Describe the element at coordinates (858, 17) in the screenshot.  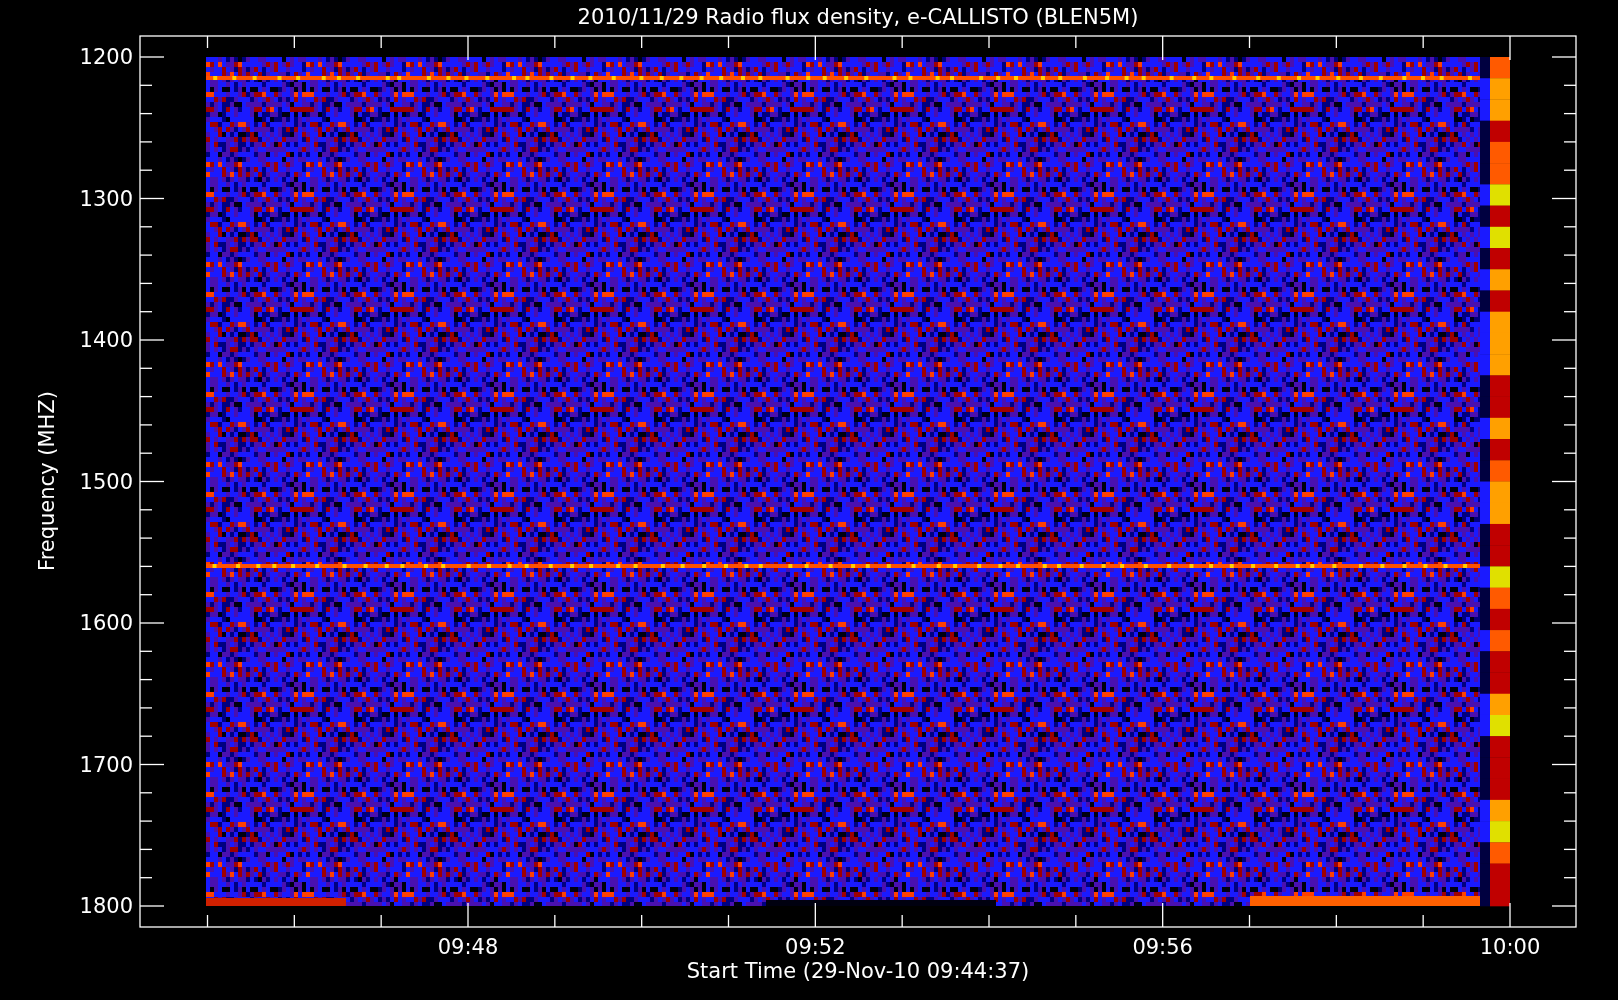
I see `chart-title: 2010/11/29 Radio flux density, e-CALLISTO (BLEN5M)` at that location.